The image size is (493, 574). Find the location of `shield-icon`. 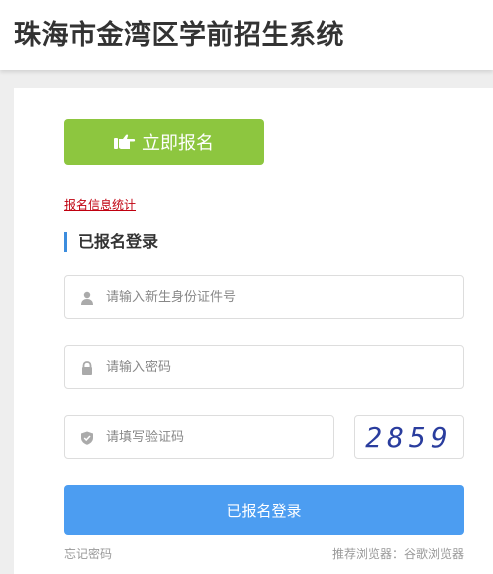

shield-icon is located at coordinates (87, 437).